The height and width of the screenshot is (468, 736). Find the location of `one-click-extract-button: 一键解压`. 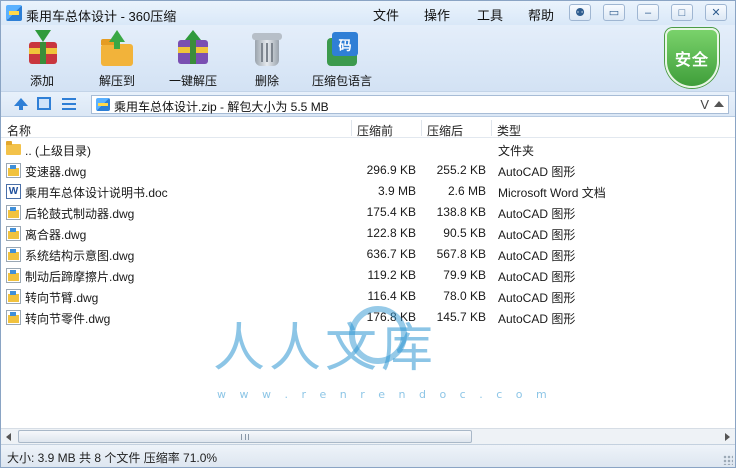

one-click-extract-button: 一键解压 is located at coordinates (193, 58).